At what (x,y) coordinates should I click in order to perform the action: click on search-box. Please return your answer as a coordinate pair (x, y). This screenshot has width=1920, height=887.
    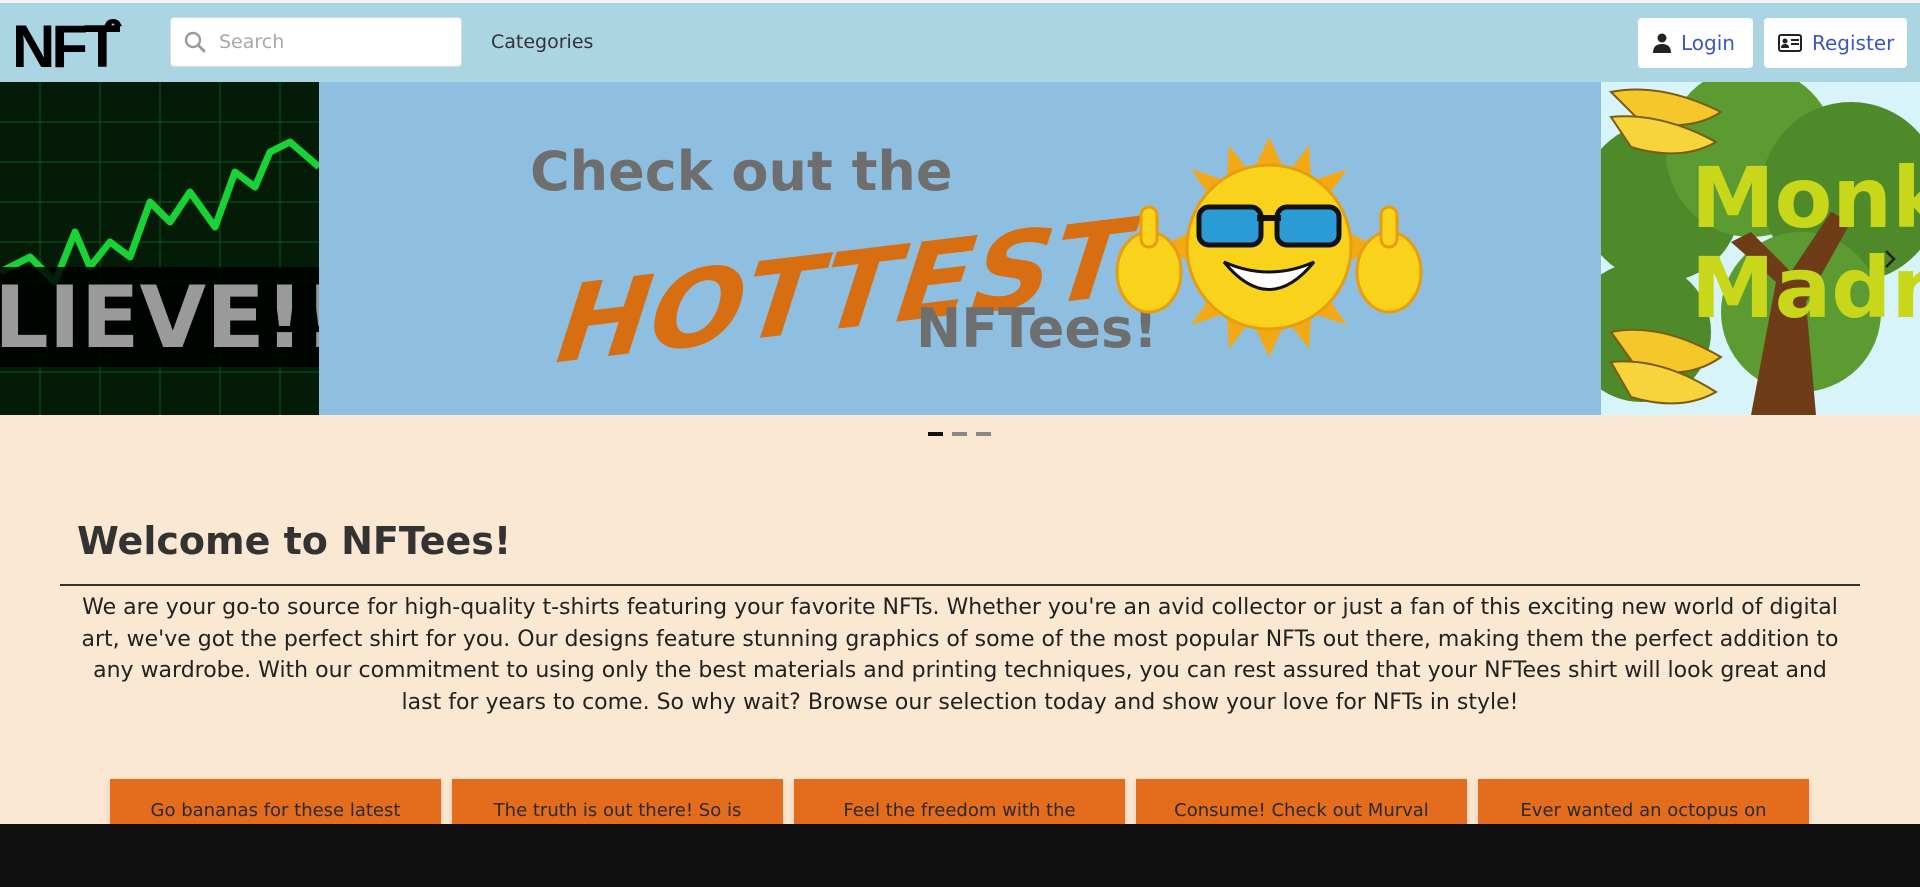
    Looking at the image, I should click on (316, 42).